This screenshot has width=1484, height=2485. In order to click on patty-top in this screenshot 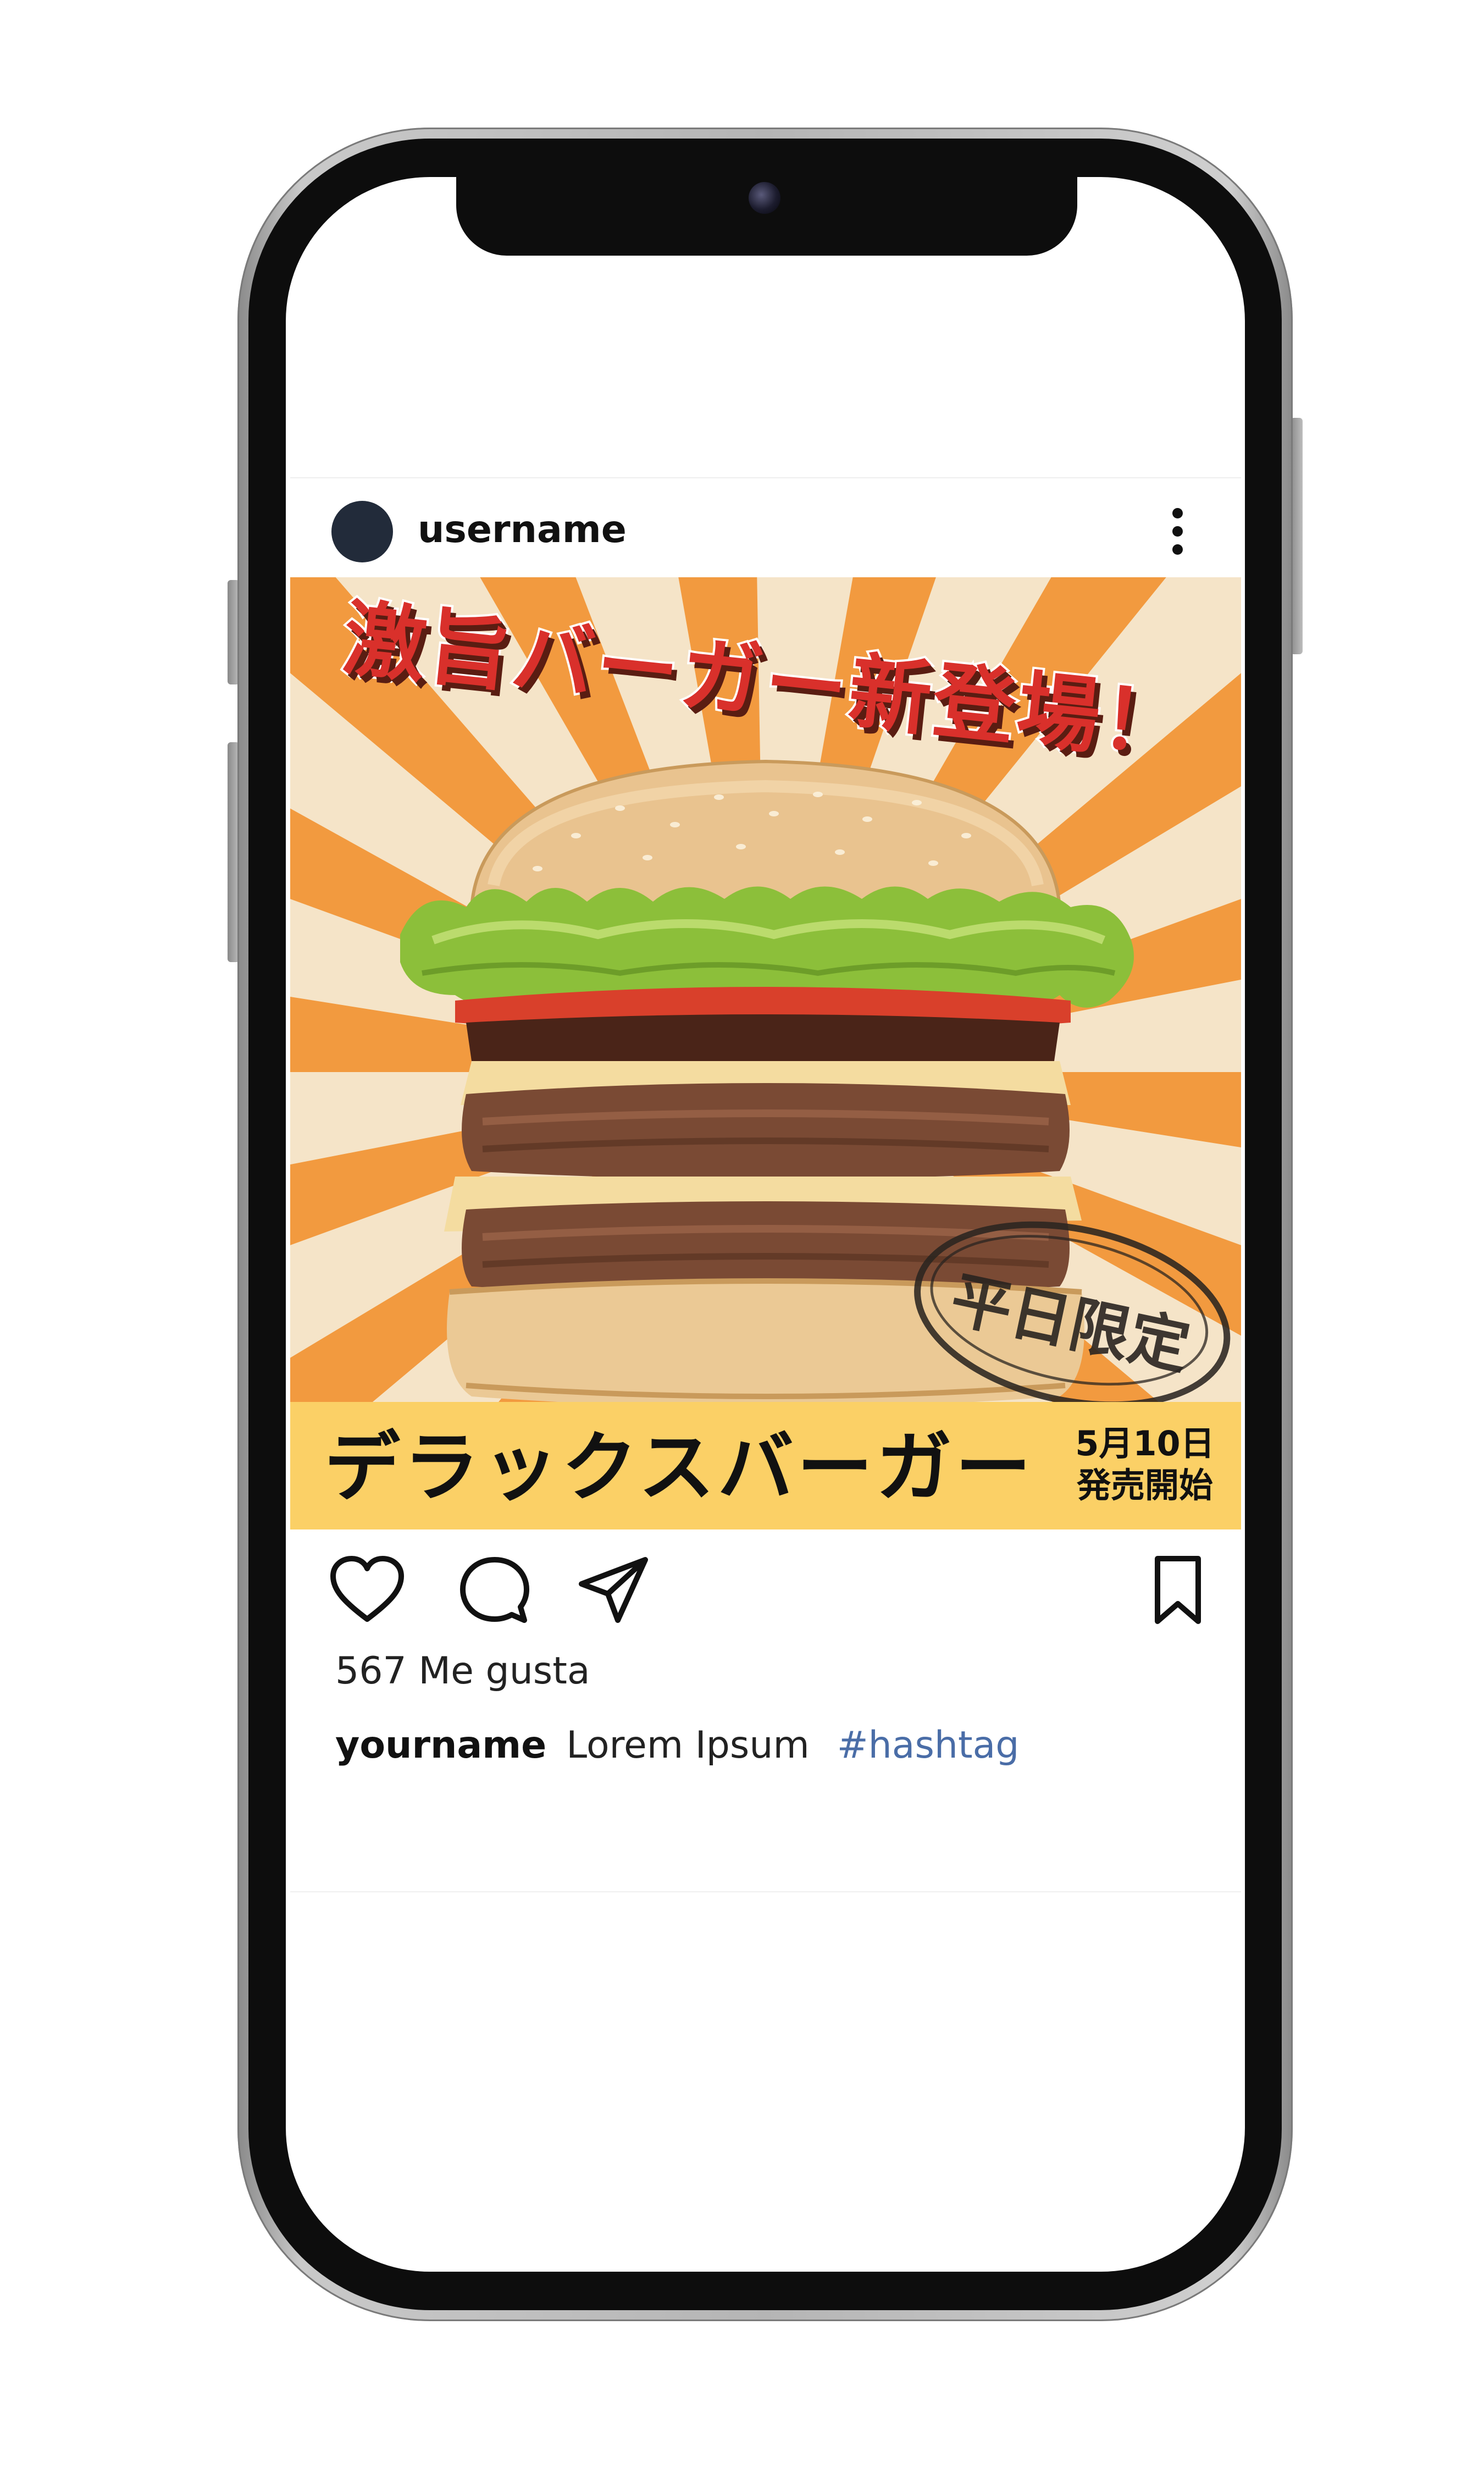, I will do `click(766, 1131)`.